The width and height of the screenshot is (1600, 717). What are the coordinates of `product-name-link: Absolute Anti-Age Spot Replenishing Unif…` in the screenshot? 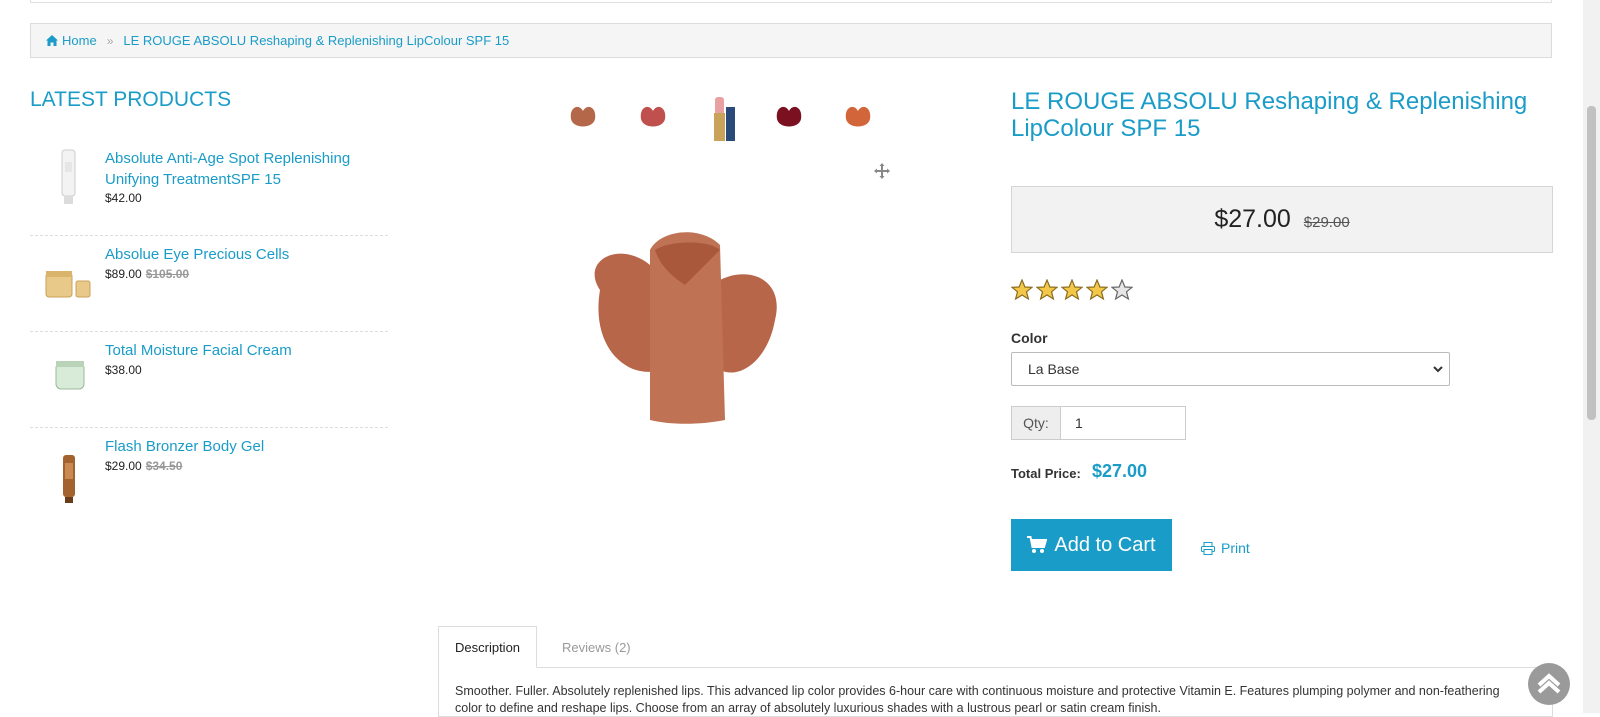 It's located at (240, 169).